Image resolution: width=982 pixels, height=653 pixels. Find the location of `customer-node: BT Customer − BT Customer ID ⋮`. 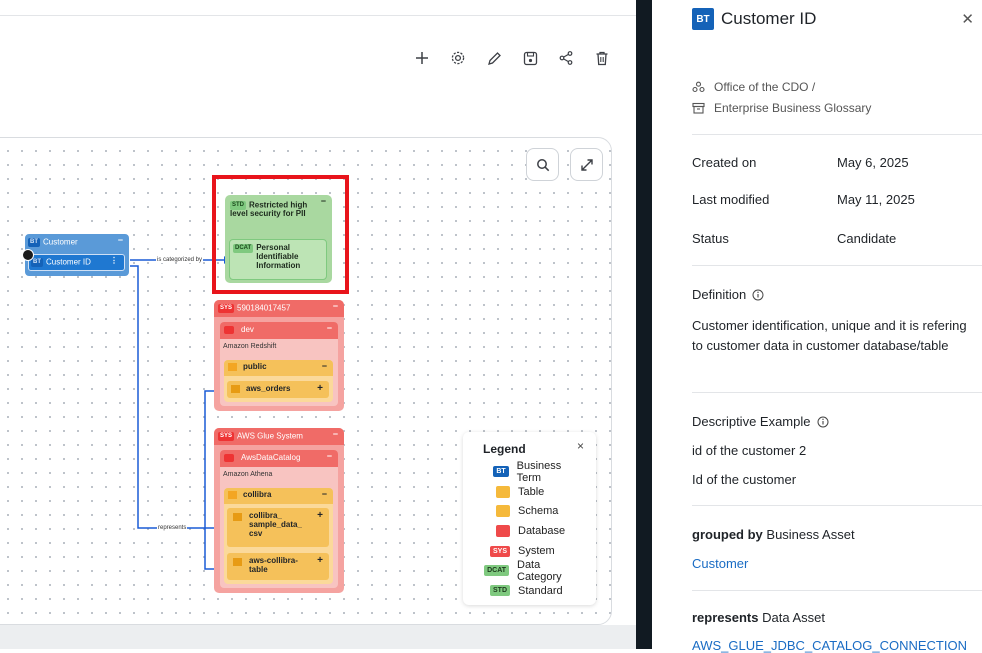

customer-node: BT Customer − BT Customer ID ⋮ is located at coordinates (77, 255).